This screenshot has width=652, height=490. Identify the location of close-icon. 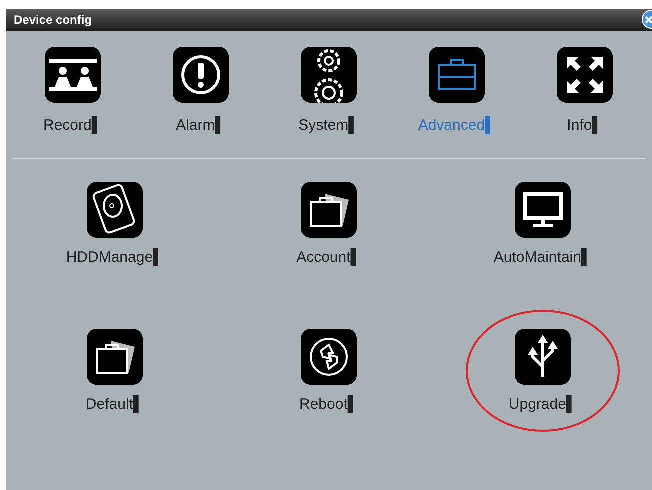
(648, 20).